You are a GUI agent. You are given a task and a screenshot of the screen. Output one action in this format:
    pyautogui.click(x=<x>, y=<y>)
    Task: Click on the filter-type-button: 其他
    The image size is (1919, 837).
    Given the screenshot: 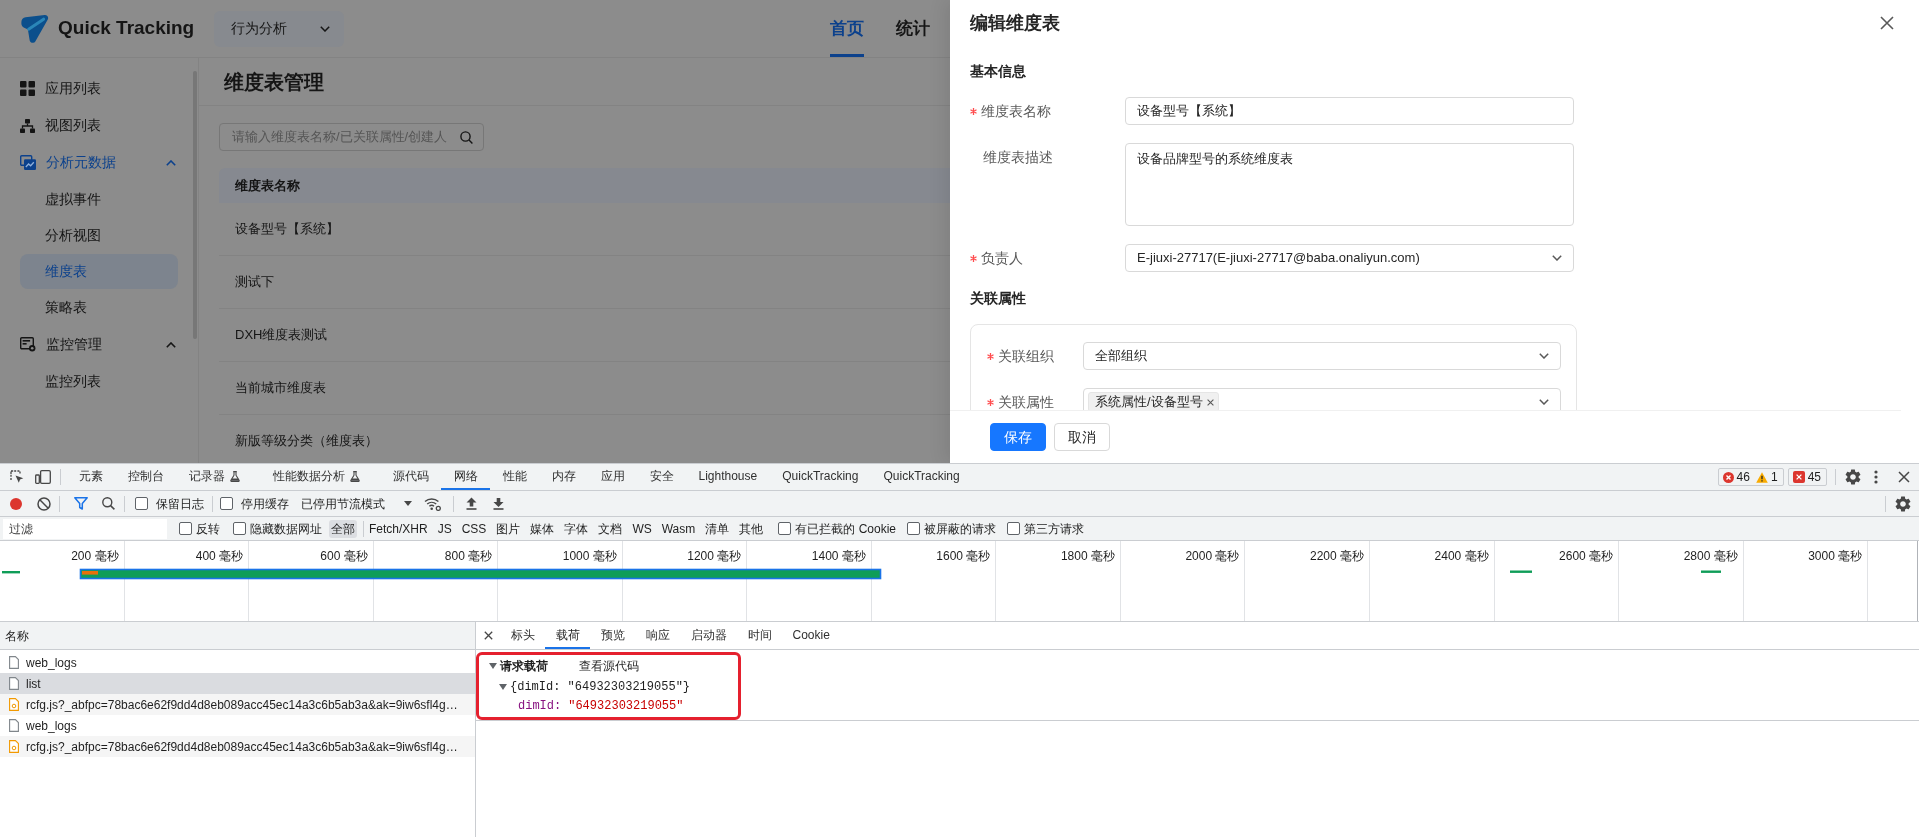 What is the action you would take?
    pyautogui.click(x=751, y=528)
    